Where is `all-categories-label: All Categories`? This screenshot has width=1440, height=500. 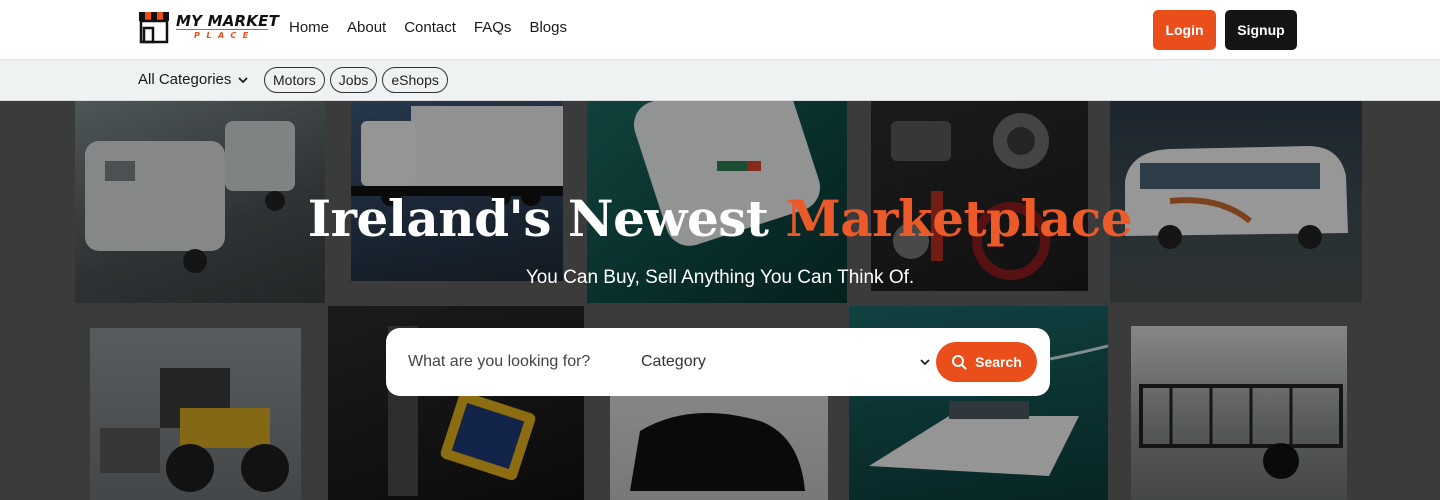 all-categories-label: All Categories is located at coordinates (185, 79).